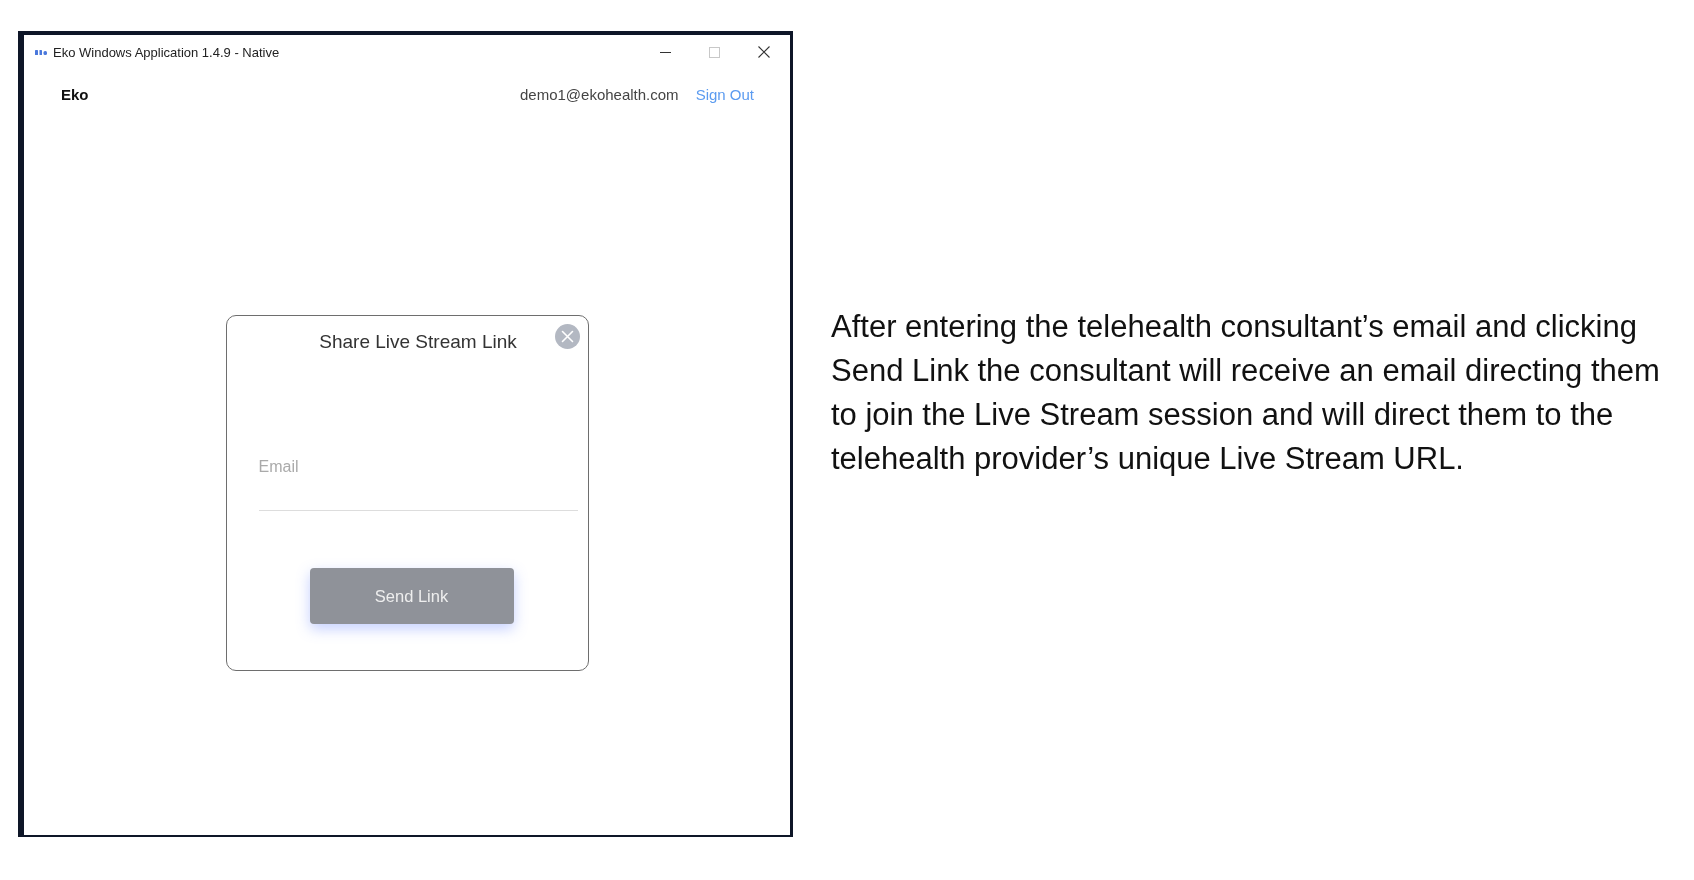 The image size is (1694, 880). What do you see at coordinates (418, 478) in the screenshot?
I see `email-field: Email` at bounding box center [418, 478].